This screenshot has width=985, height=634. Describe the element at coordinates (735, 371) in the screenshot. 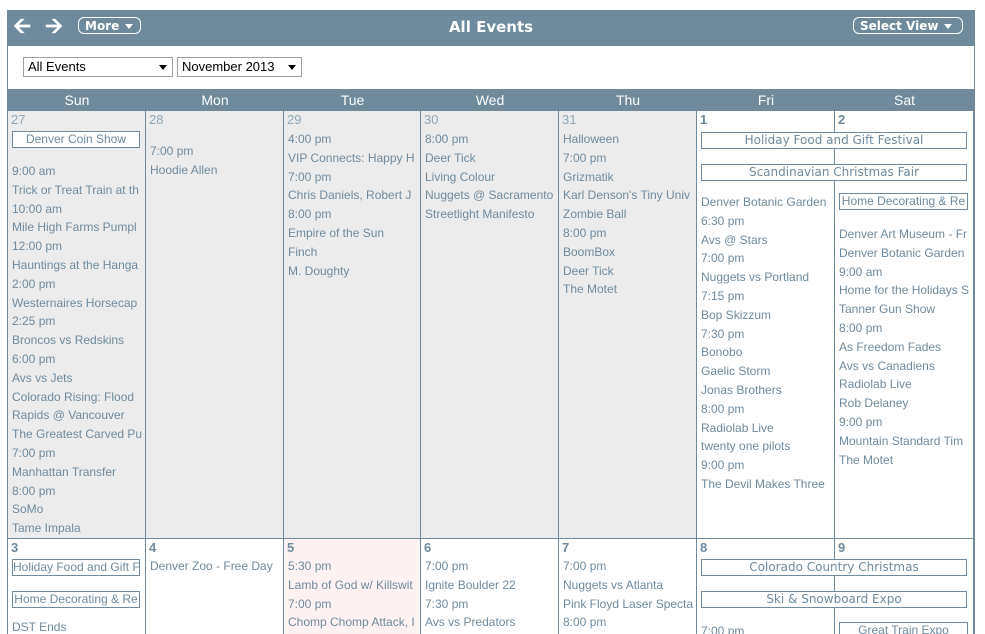

I see `event-link: Gaelic Storm` at that location.